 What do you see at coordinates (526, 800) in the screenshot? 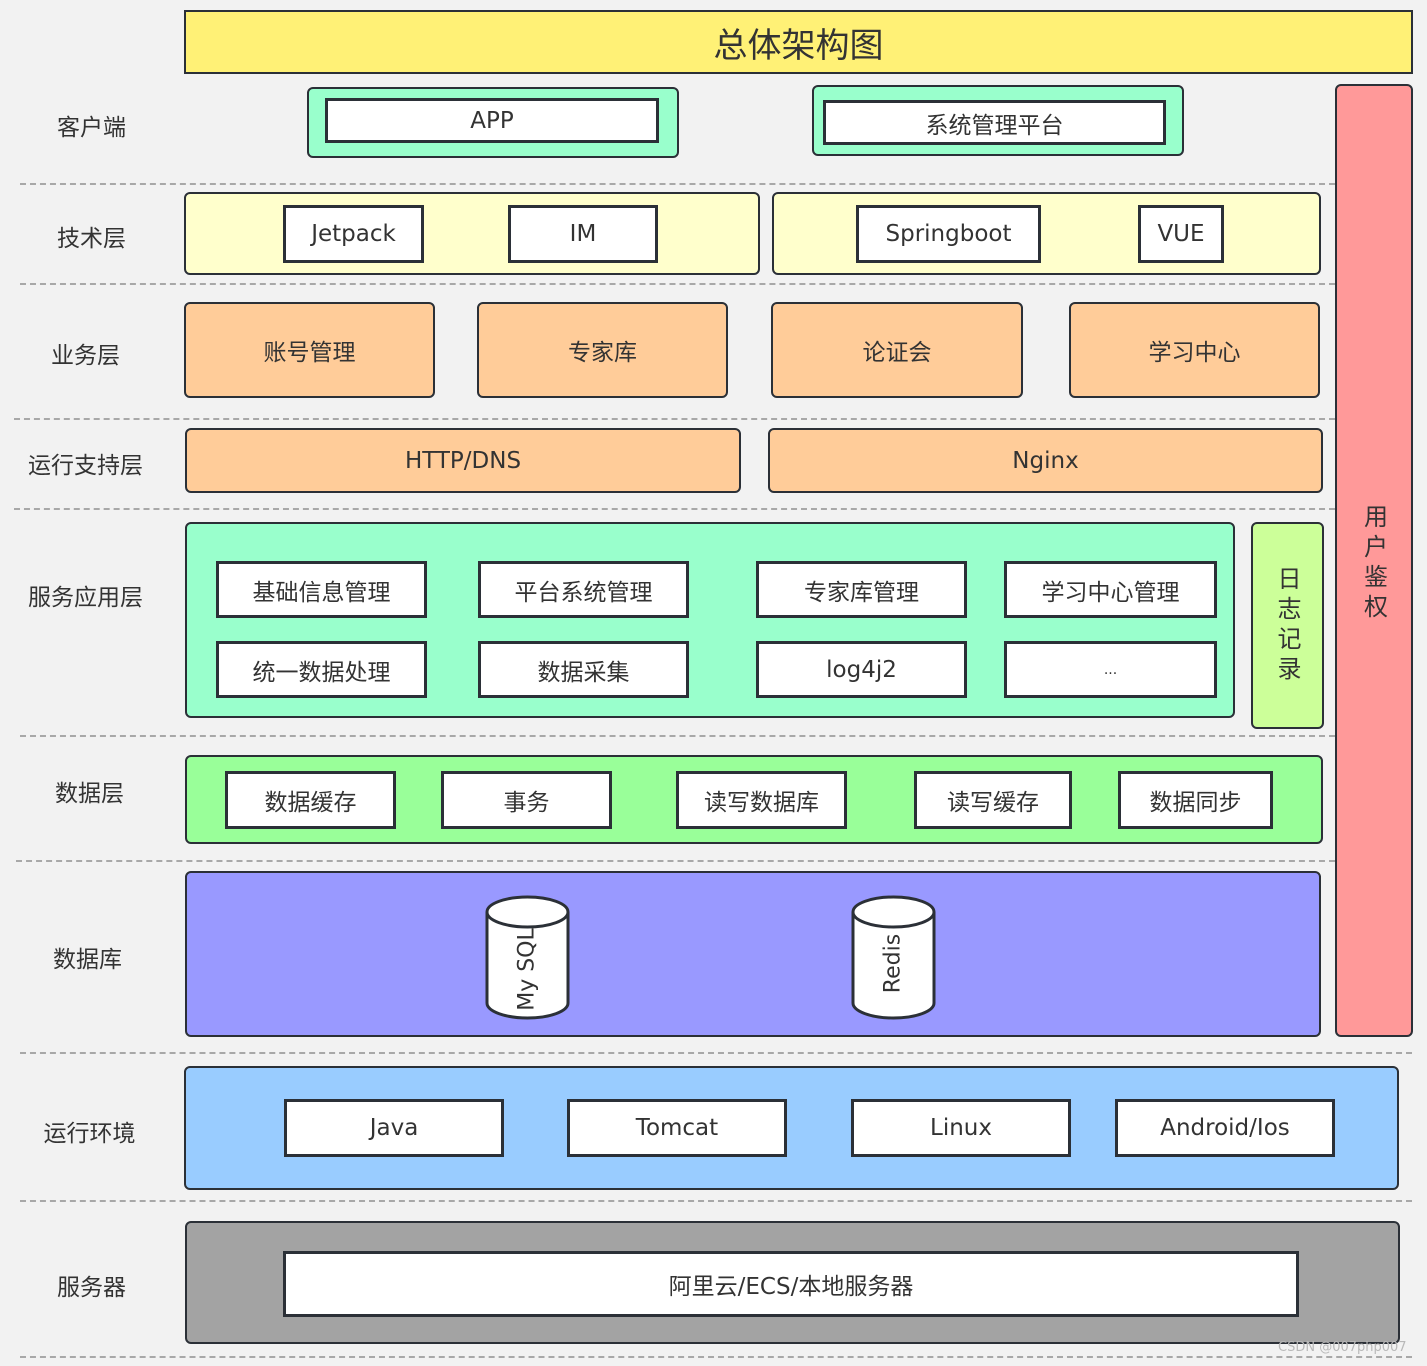
I see `data-transaction: 事务` at bounding box center [526, 800].